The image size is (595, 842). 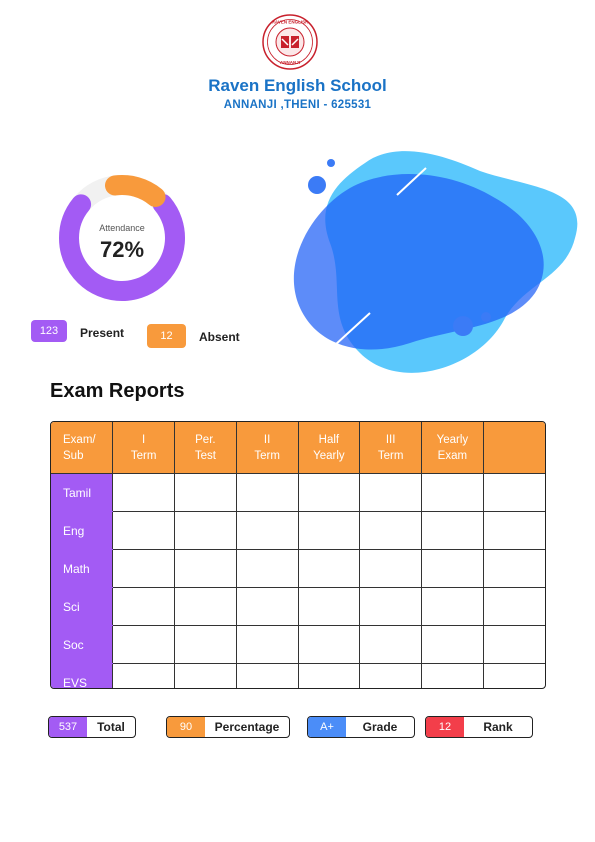 I want to click on present-label: Present, so click(x=102, y=333).